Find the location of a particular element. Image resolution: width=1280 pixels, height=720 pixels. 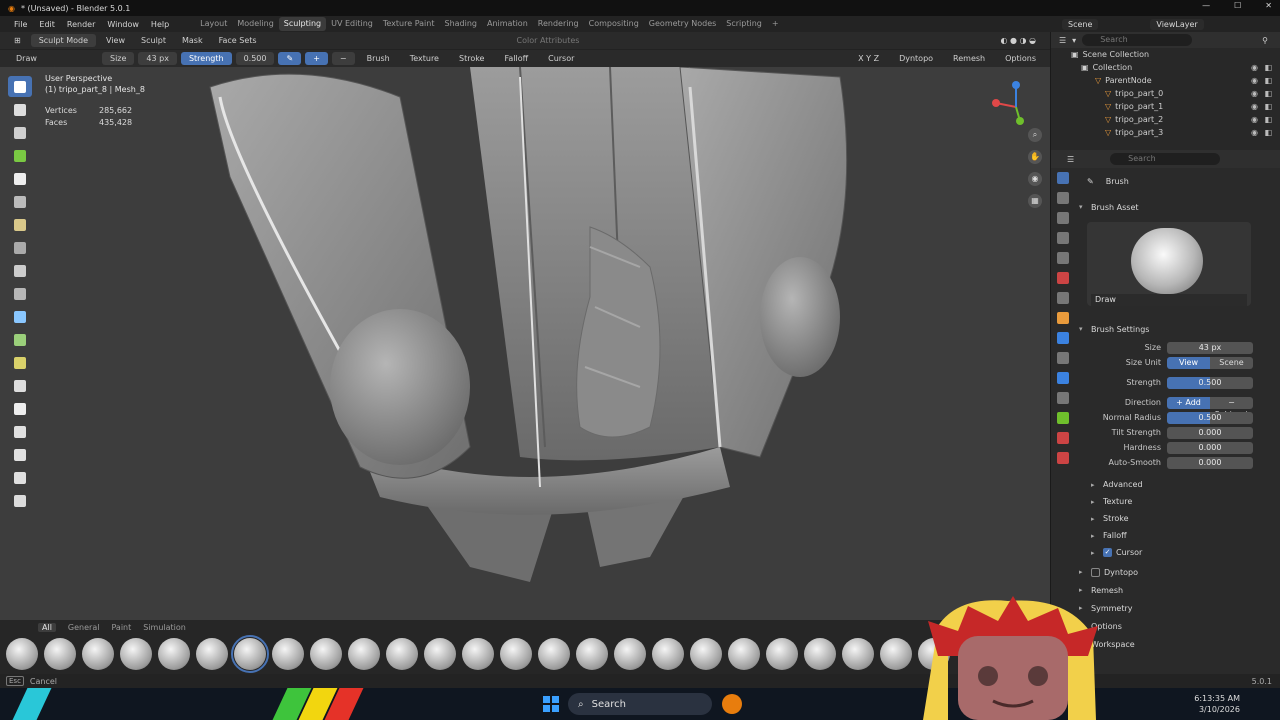

outliner-row-collection: ▣ Collection ◉ ◧ is located at coordinates (1165, 67).